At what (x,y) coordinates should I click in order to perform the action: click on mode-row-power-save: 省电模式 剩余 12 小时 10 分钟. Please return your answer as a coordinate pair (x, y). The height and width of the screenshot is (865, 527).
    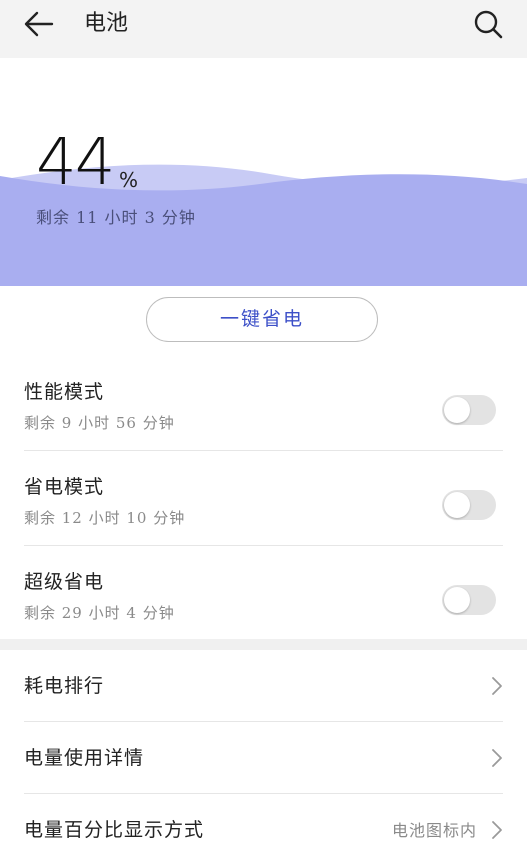
    Looking at the image, I should click on (263, 498).